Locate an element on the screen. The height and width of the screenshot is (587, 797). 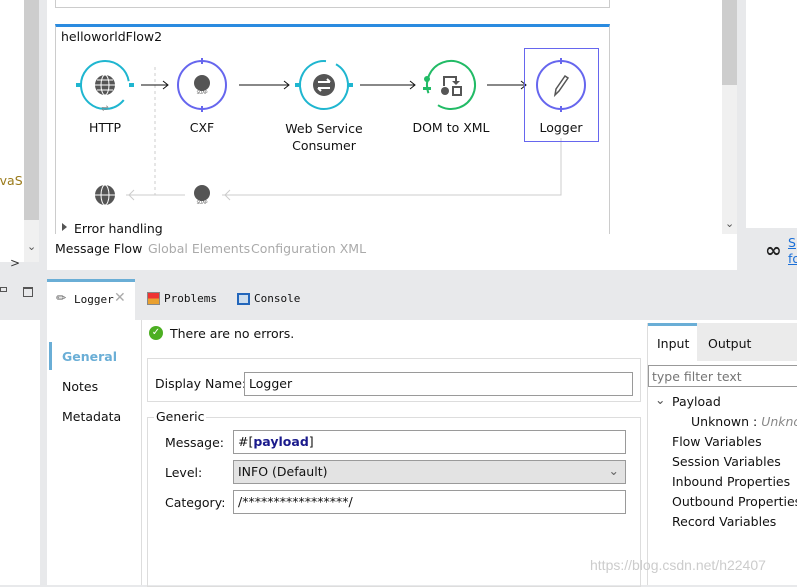
console-icon is located at coordinates (243, 298).